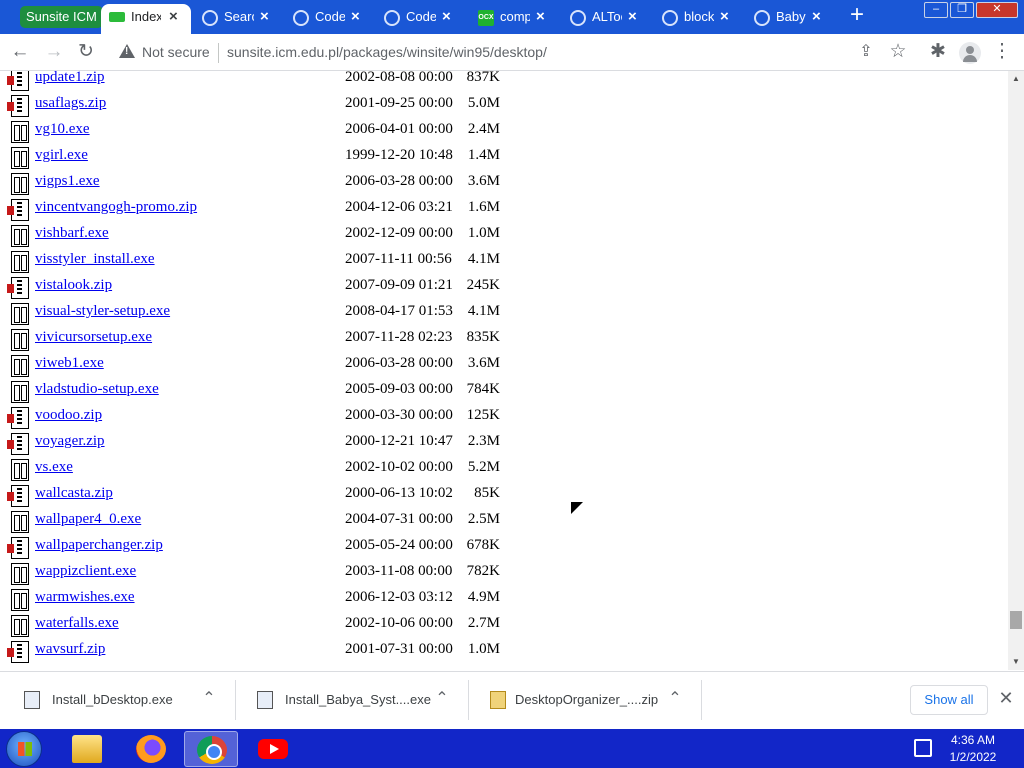 This screenshot has width=1024, height=768. I want to click on file-date: 2002-10-06 00:00, so click(399, 623).